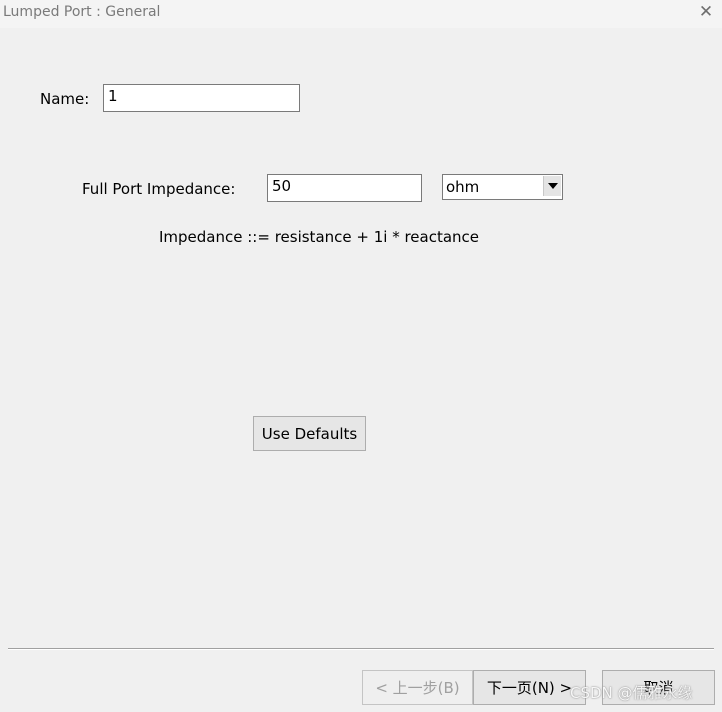  What do you see at coordinates (552, 186) in the screenshot?
I see `chevron-down-icon` at bounding box center [552, 186].